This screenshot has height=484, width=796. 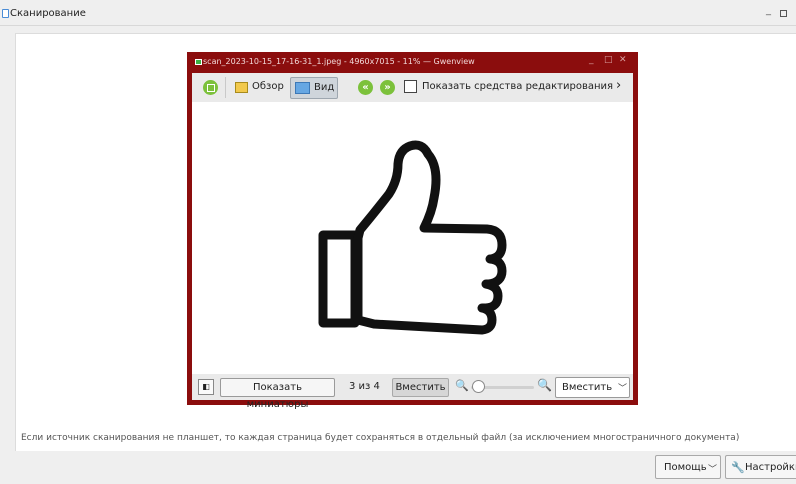 I want to click on home-icon, so click(x=210, y=87).